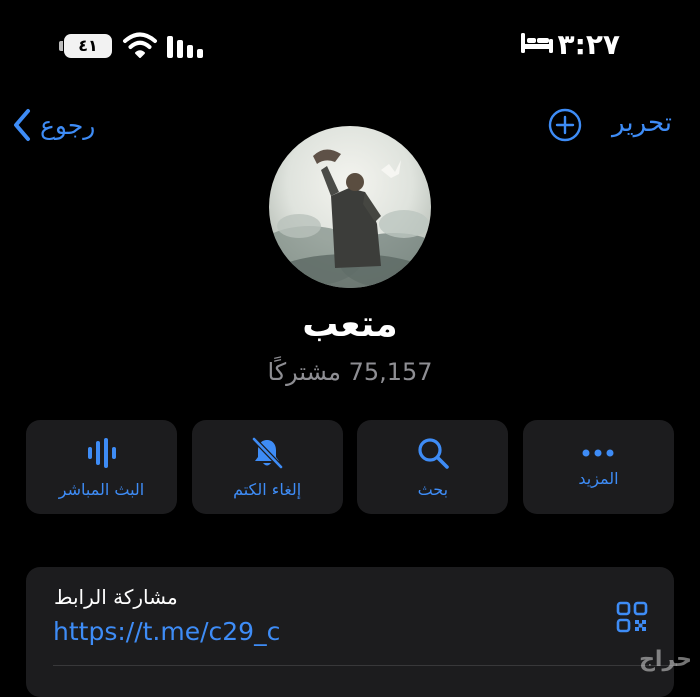  What do you see at coordinates (350, 372) in the screenshot?
I see `subscriber-count: 75,157 مشتركًا` at bounding box center [350, 372].